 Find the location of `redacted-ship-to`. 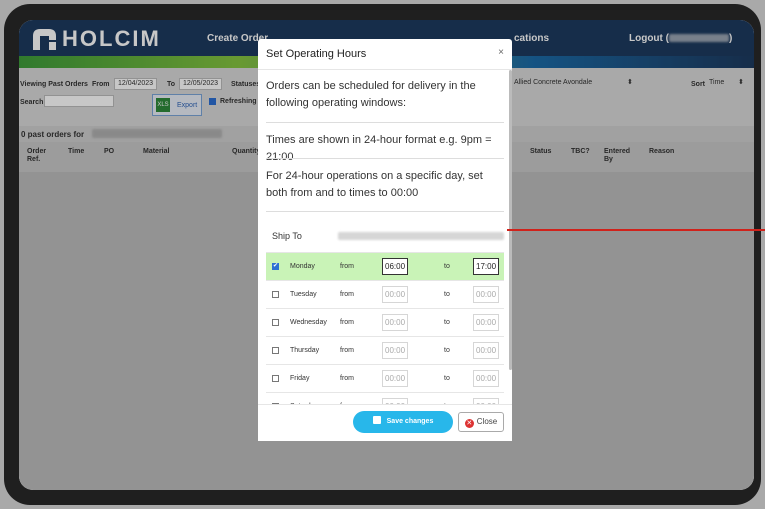

redacted-ship-to is located at coordinates (421, 236).